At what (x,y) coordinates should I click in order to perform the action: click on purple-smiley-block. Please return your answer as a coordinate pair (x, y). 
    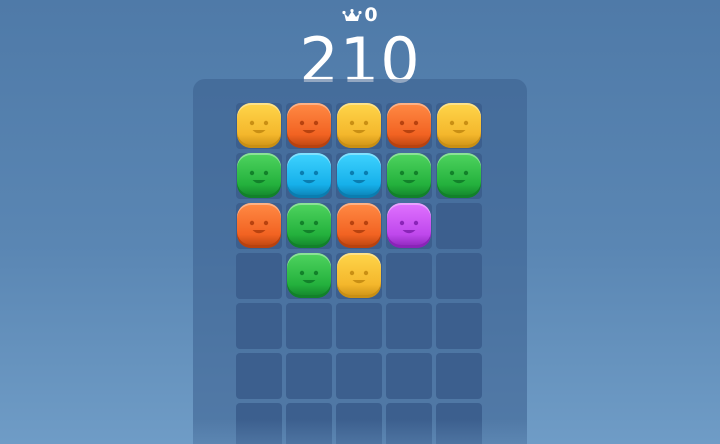
    Looking at the image, I should click on (409, 225).